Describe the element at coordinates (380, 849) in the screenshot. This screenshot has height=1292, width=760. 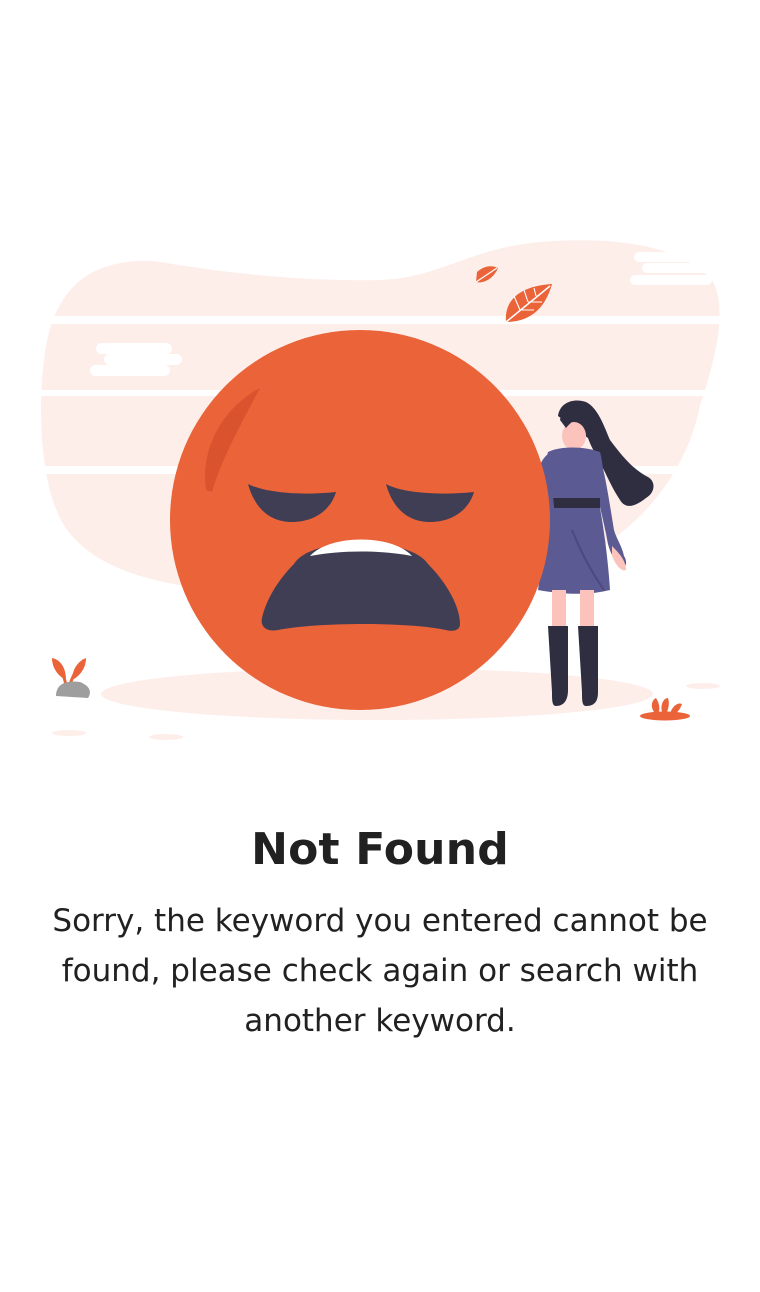
I see `not-found-title: Not Found` at that location.